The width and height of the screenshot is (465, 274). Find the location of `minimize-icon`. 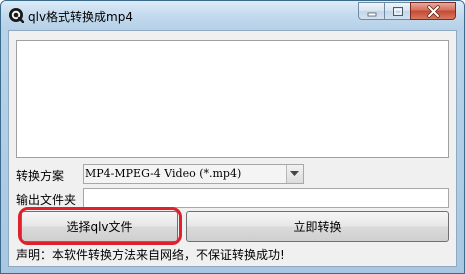

minimize-icon is located at coordinates (372, 14).